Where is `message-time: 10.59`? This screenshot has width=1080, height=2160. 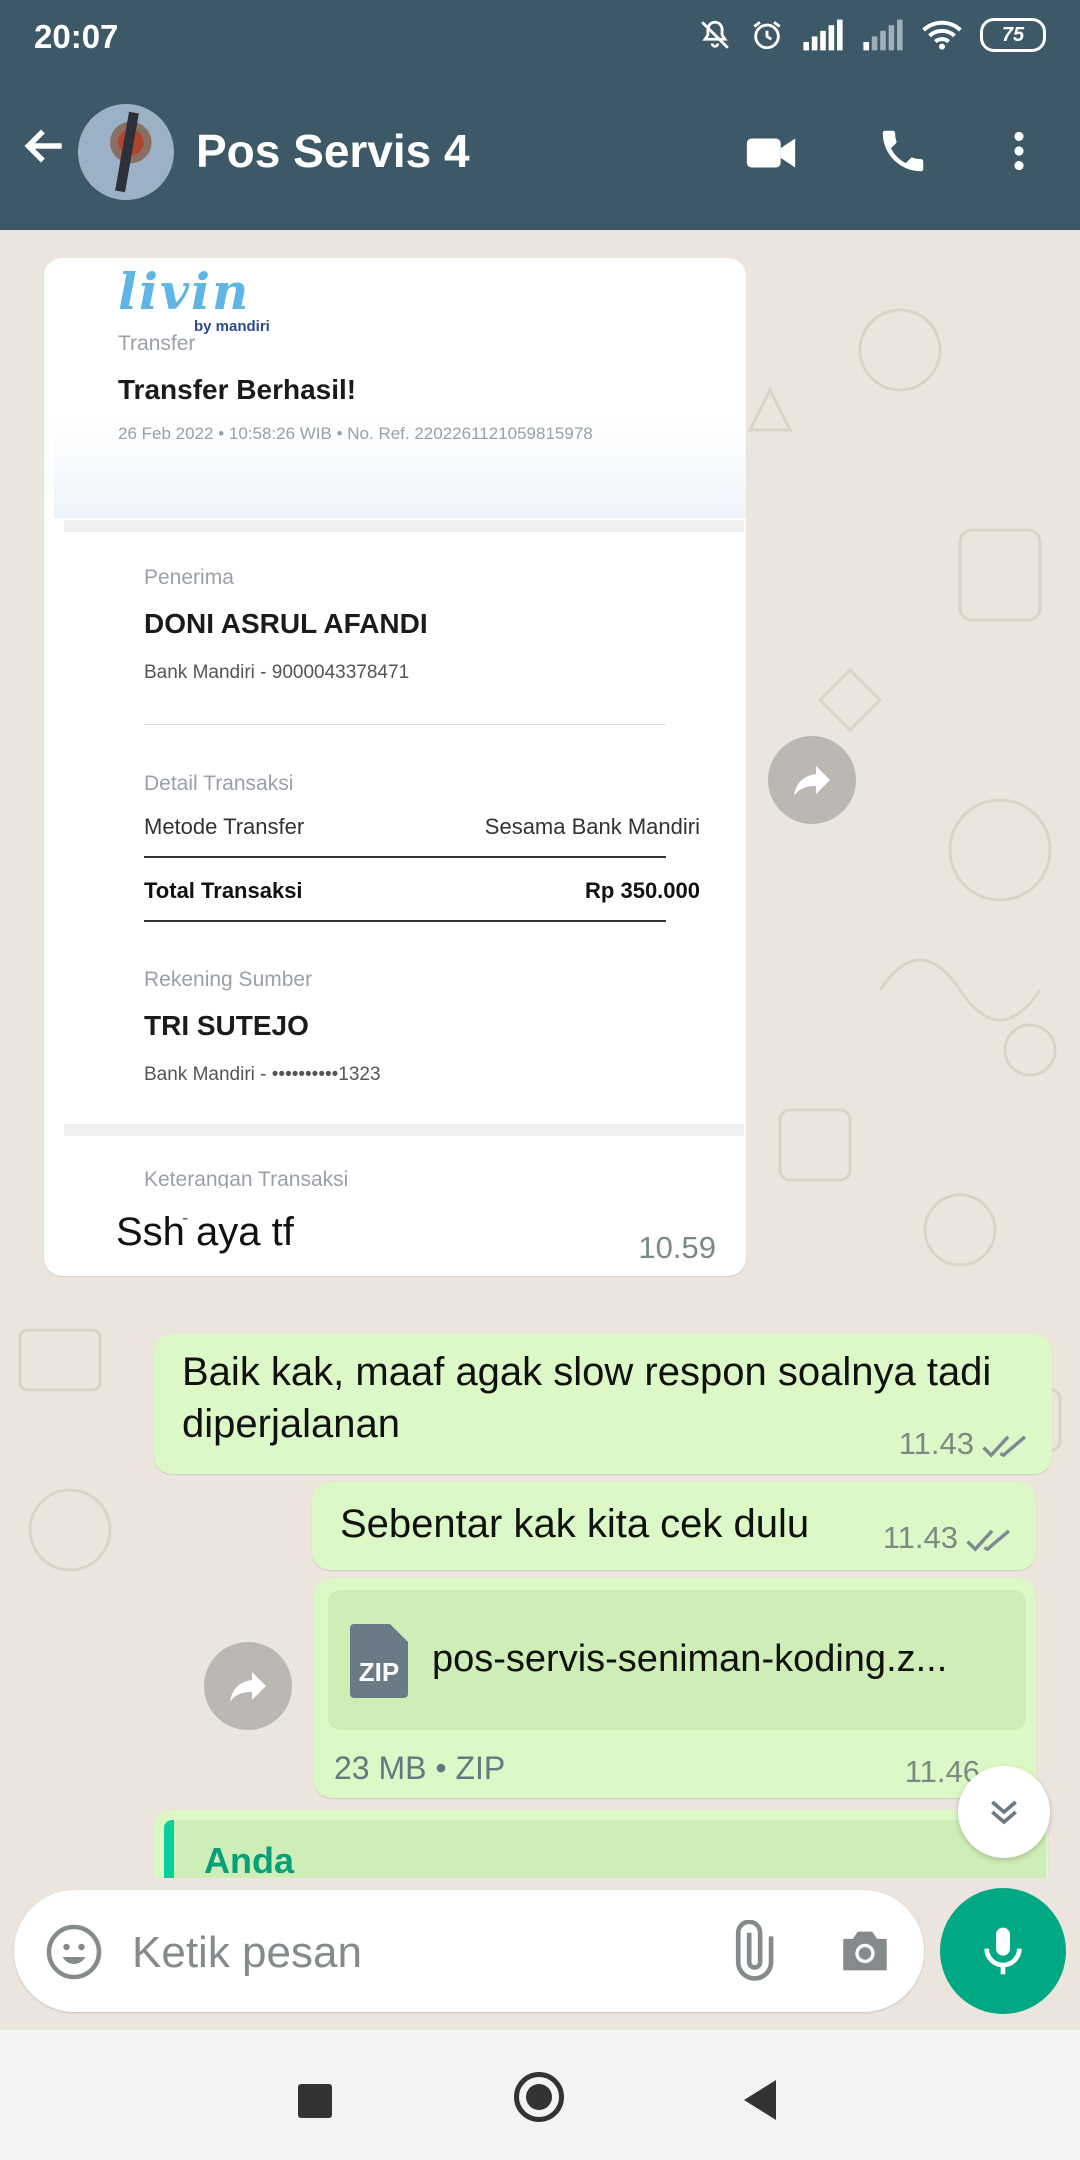 message-time: 10.59 is located at coordinates (677, 1247).